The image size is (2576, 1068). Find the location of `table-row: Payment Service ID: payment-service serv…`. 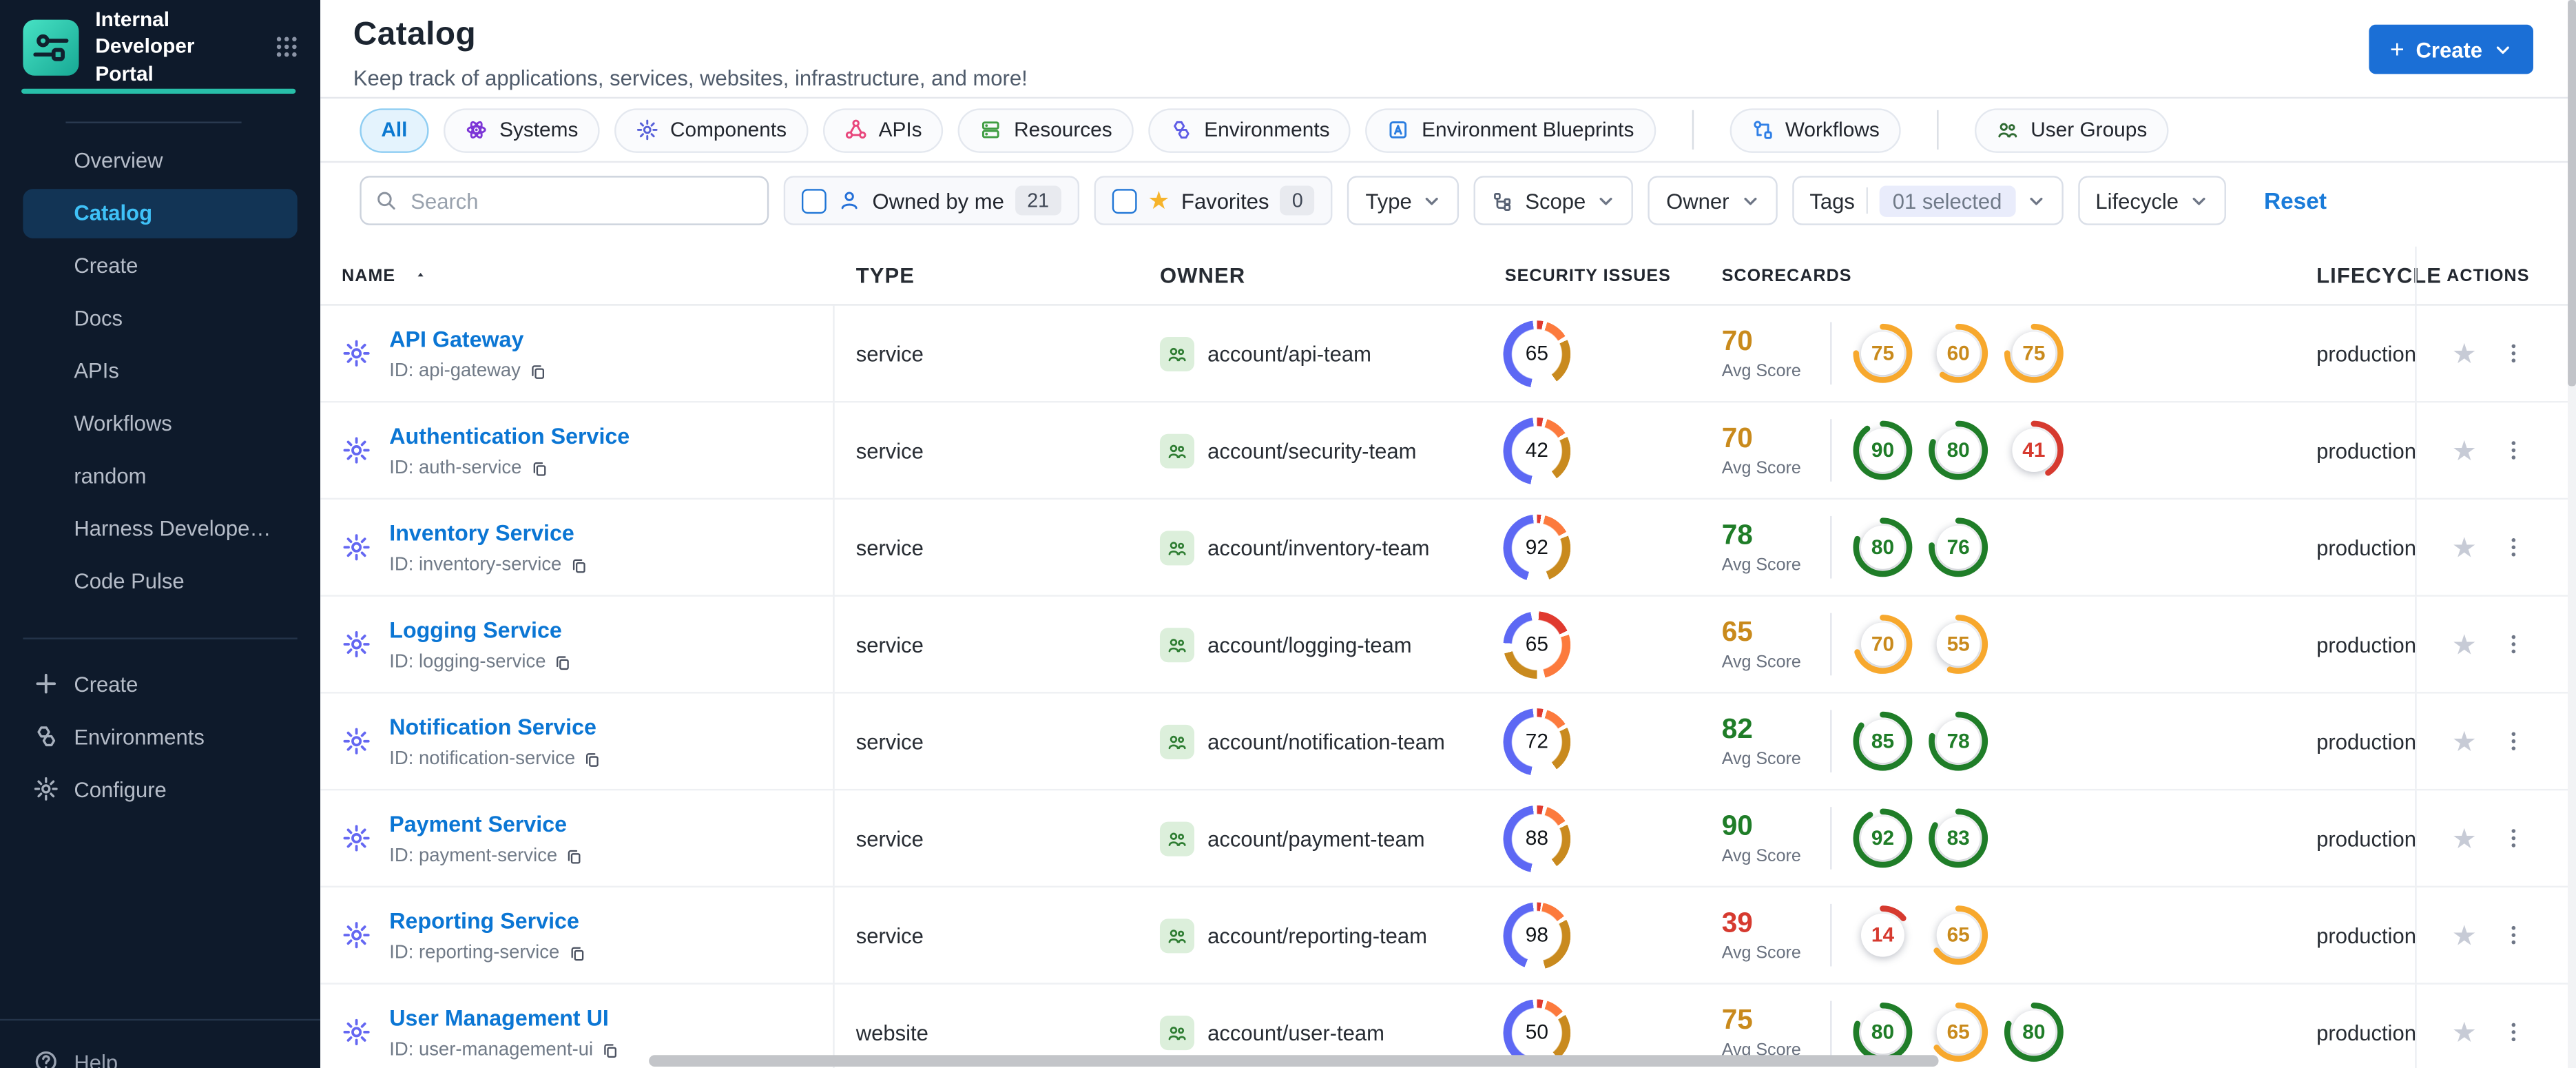

table-row: Payment Service ID: payment-service serv… is located at coordinates (1448, 839).